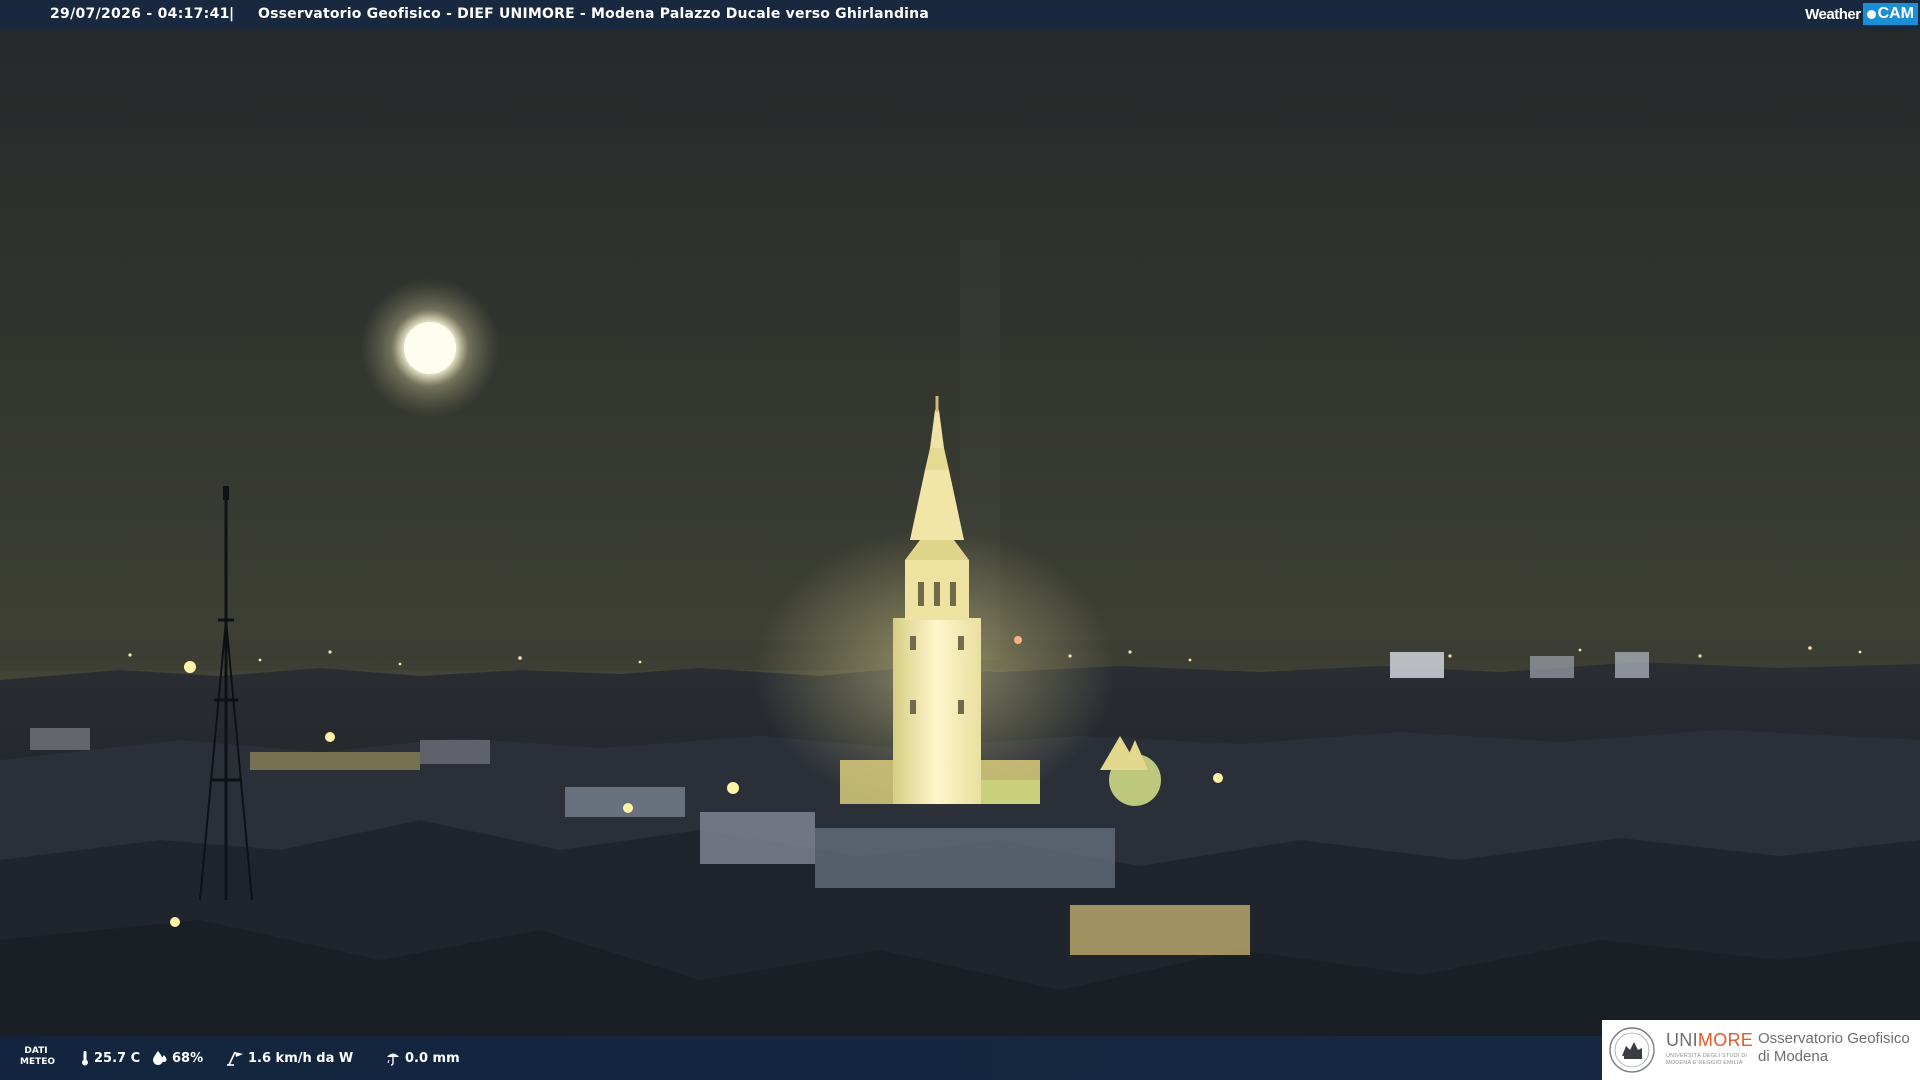 The width and height of the screenshot is (1920, 1080). I want to click on humidity-drop-icon, so click(160, 1058).